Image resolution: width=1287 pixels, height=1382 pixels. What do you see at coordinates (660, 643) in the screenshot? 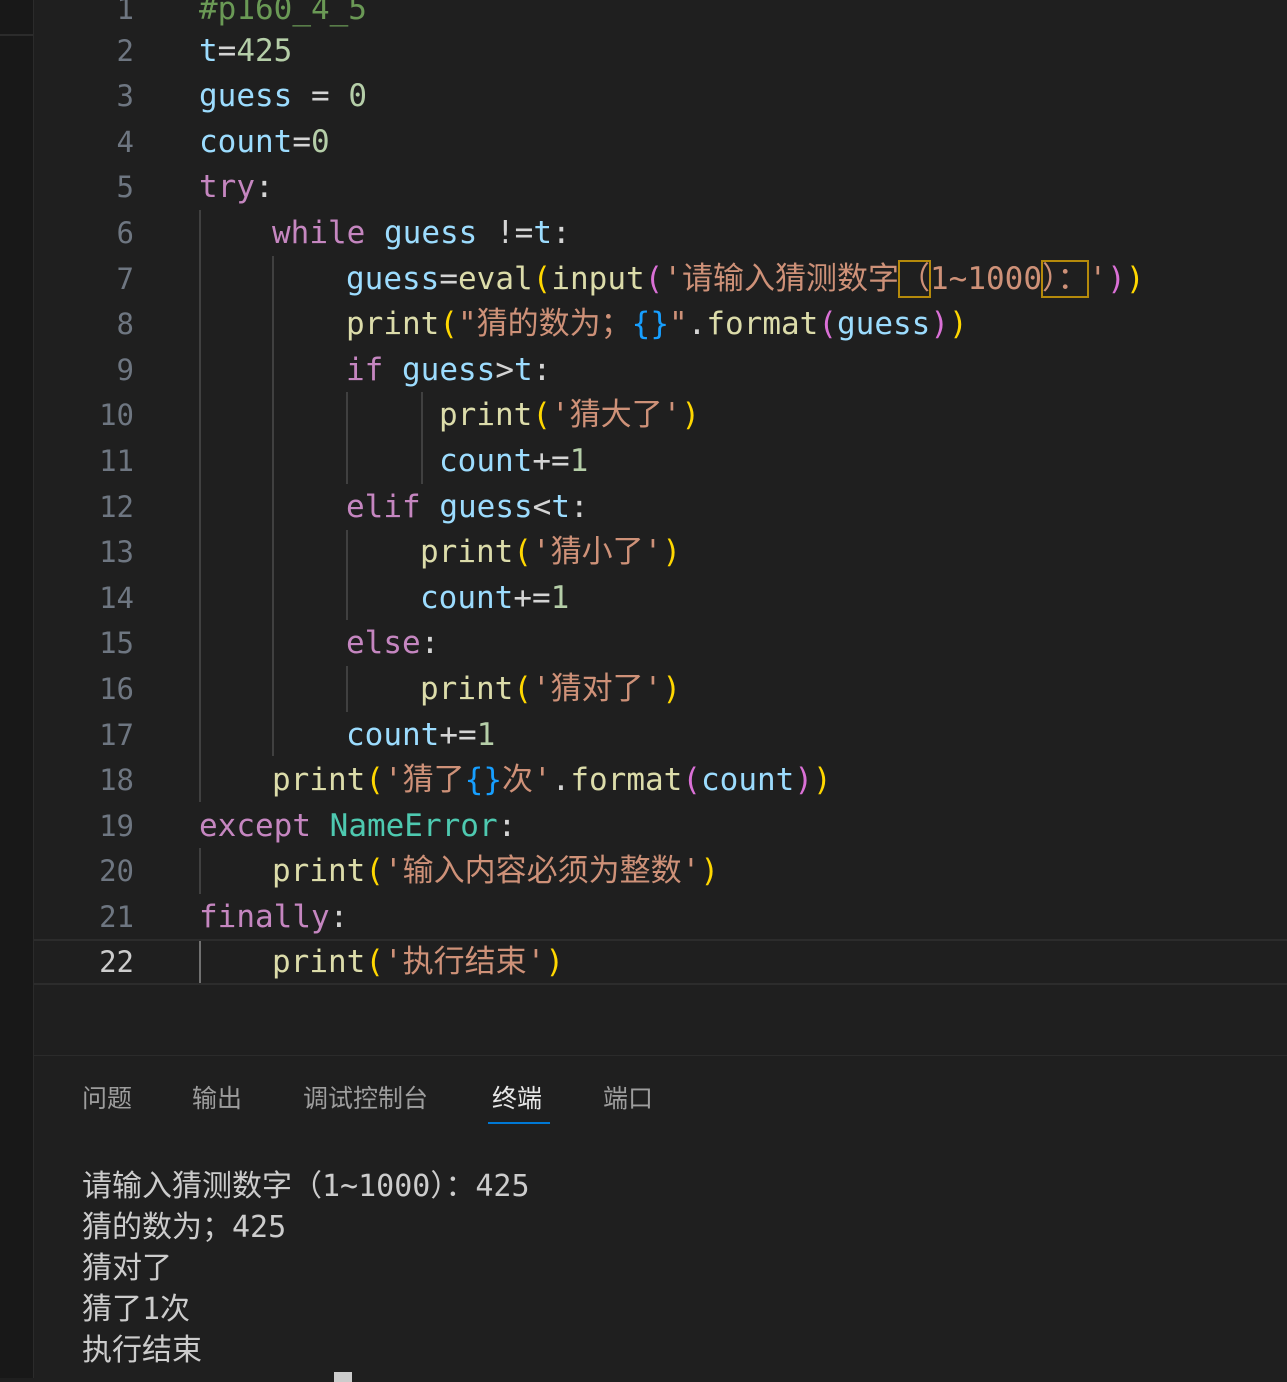
I see `code-line: 15 else:` at bounding box center [660, 643].